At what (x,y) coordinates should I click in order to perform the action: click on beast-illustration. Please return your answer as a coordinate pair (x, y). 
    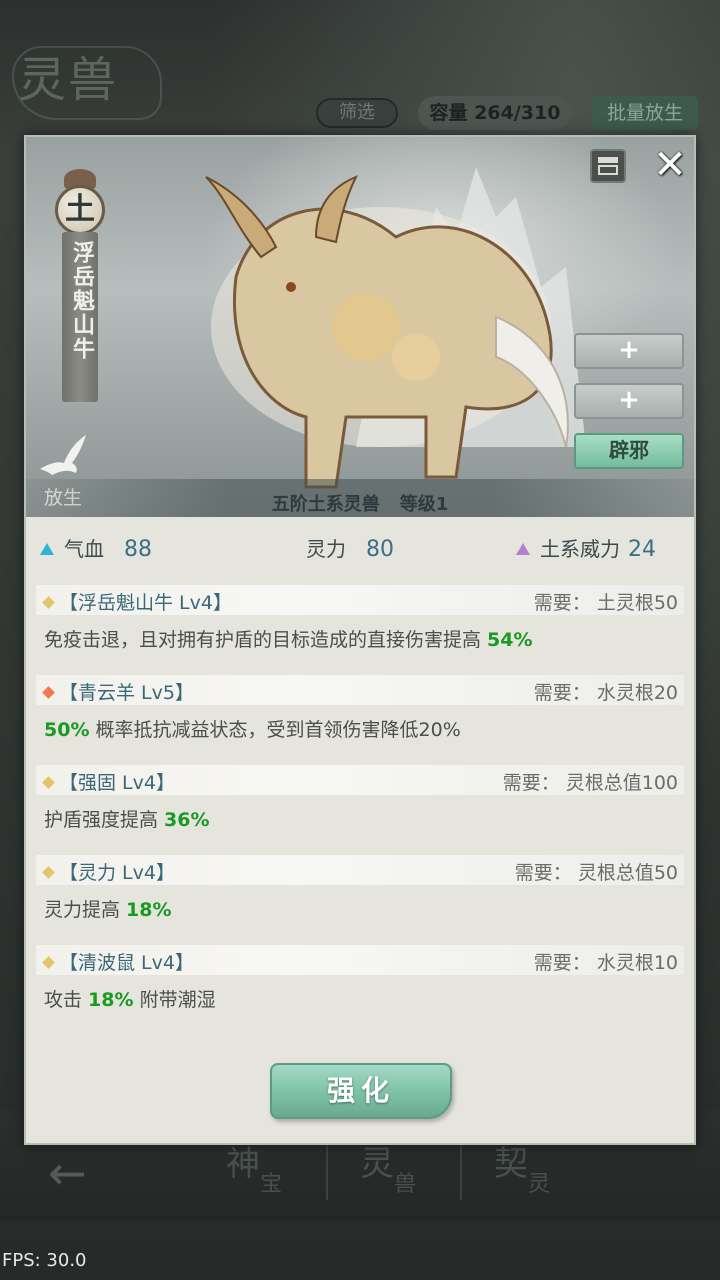
    Looking at the image, I should click on (387, 332).